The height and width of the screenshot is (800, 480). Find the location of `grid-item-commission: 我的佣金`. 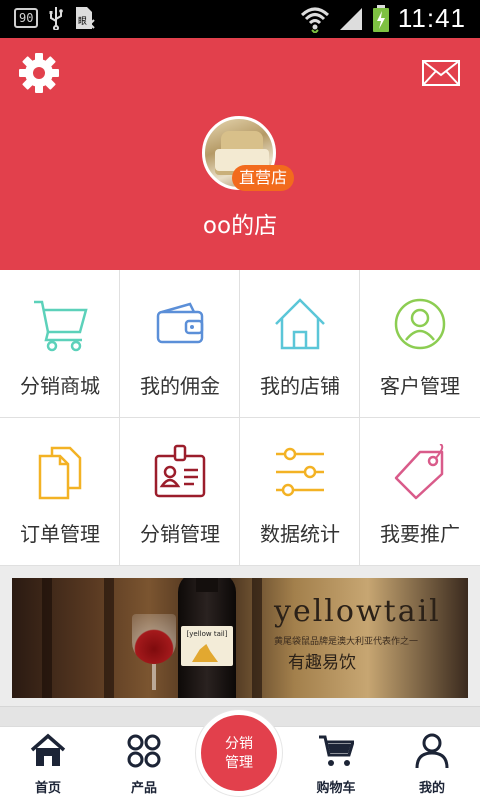

grid-item-commission: 我的佣金 is located at coordinates (180, 344).